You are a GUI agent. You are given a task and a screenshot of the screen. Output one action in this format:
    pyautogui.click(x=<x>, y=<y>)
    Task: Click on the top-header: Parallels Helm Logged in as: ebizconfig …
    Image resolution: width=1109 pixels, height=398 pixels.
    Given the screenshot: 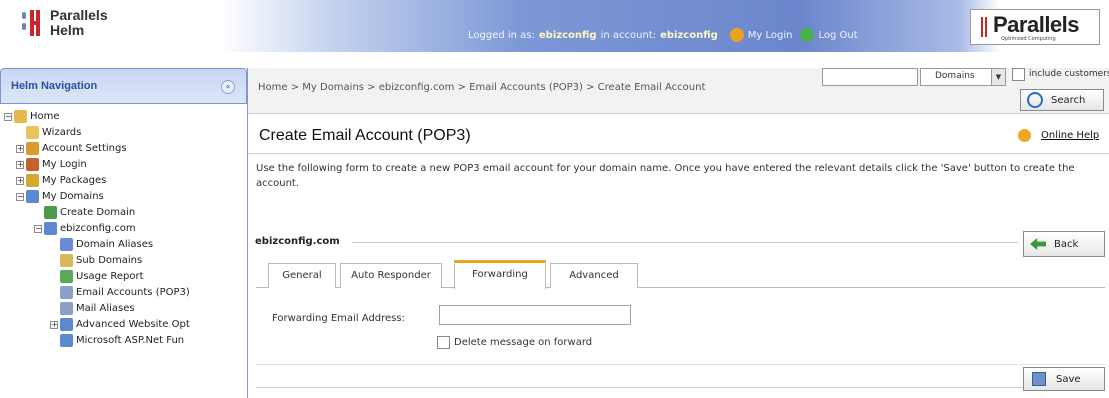 What is the action you would take?
    pyautogui.click(x=554, y=26)
    